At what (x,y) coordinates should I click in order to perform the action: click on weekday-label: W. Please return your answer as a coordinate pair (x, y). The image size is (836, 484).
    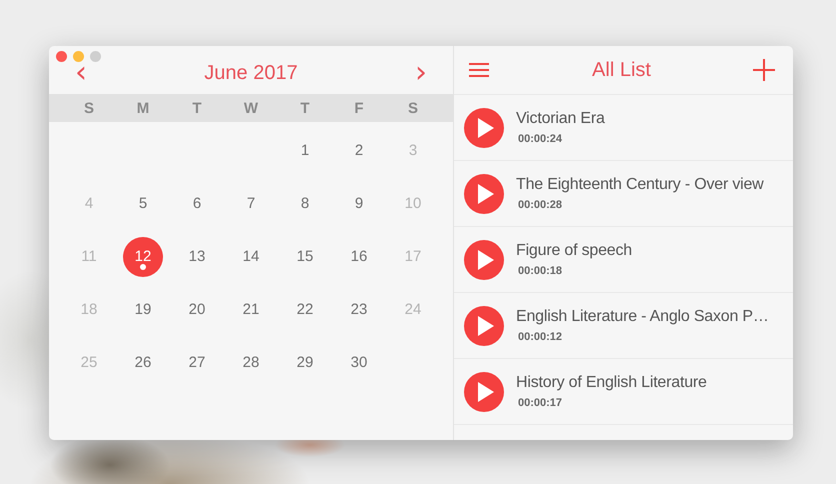
    Looking at the image, I should click on (251, 108).